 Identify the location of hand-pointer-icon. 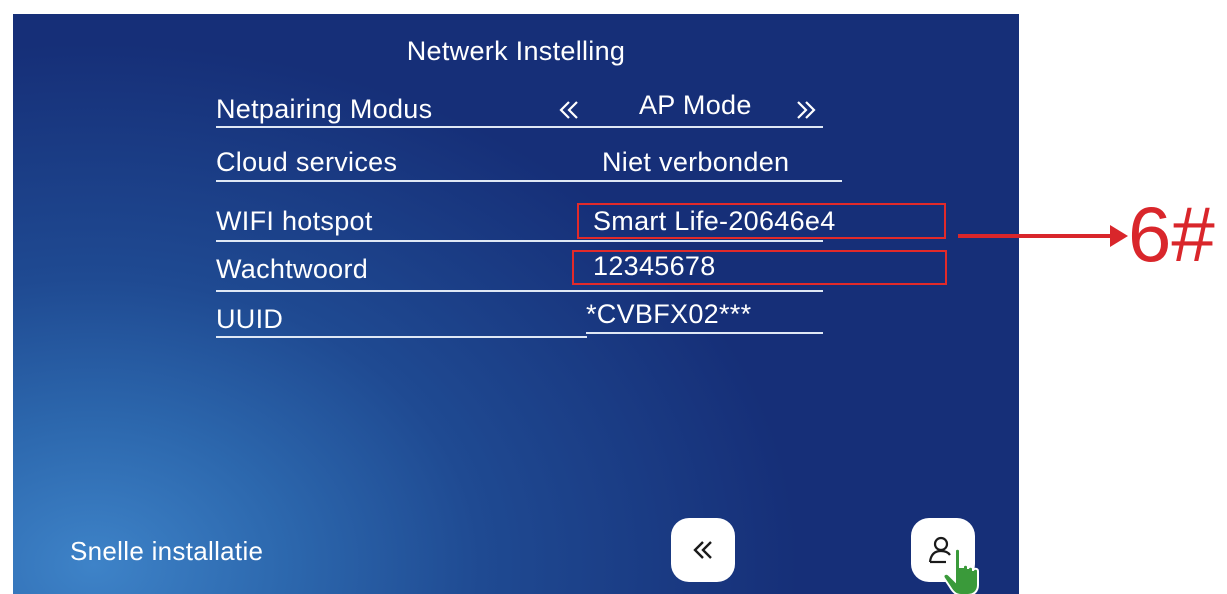
(963, 570).